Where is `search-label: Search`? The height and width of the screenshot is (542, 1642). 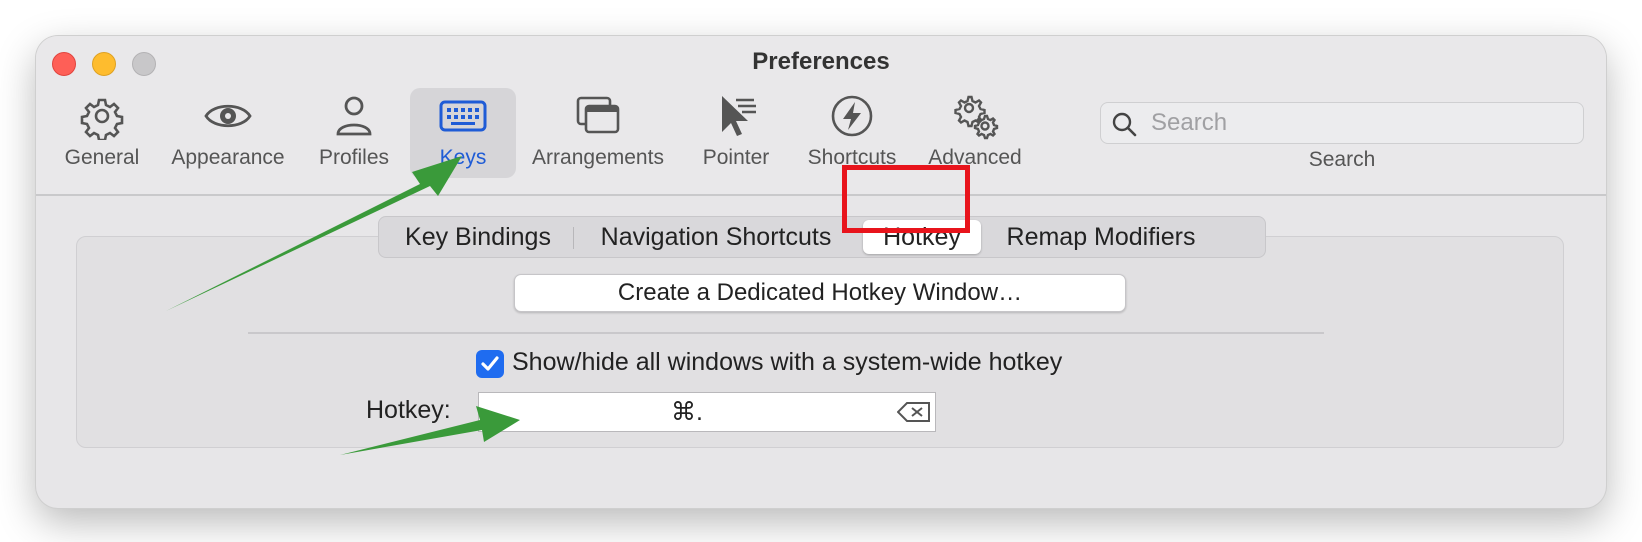
search-label: Search is located at coordinates (1342, 159).